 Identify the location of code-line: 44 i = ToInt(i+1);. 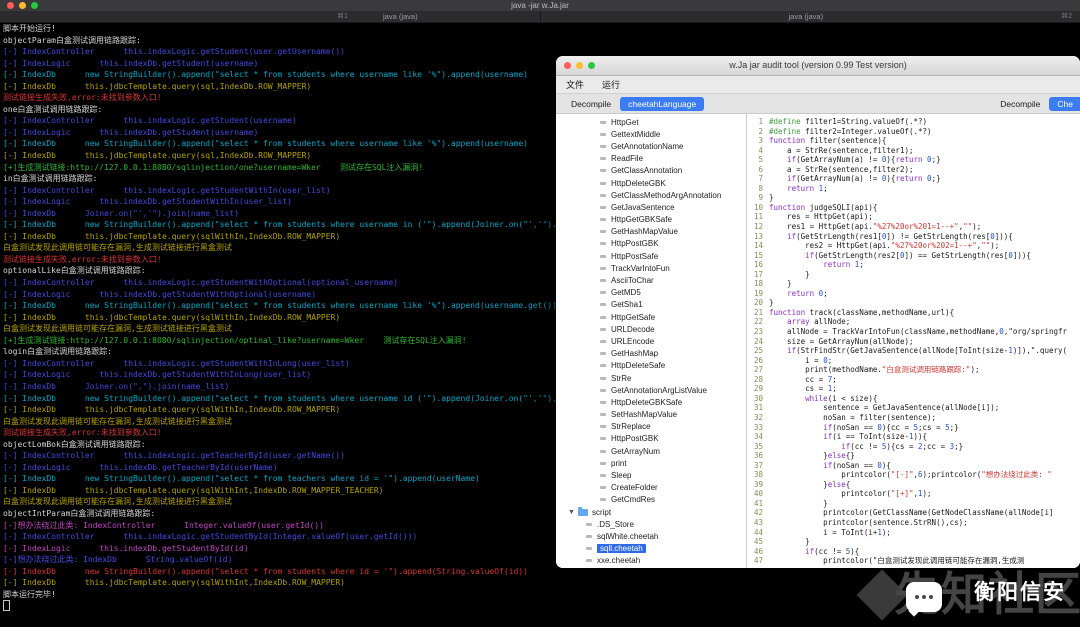
(913, 533).